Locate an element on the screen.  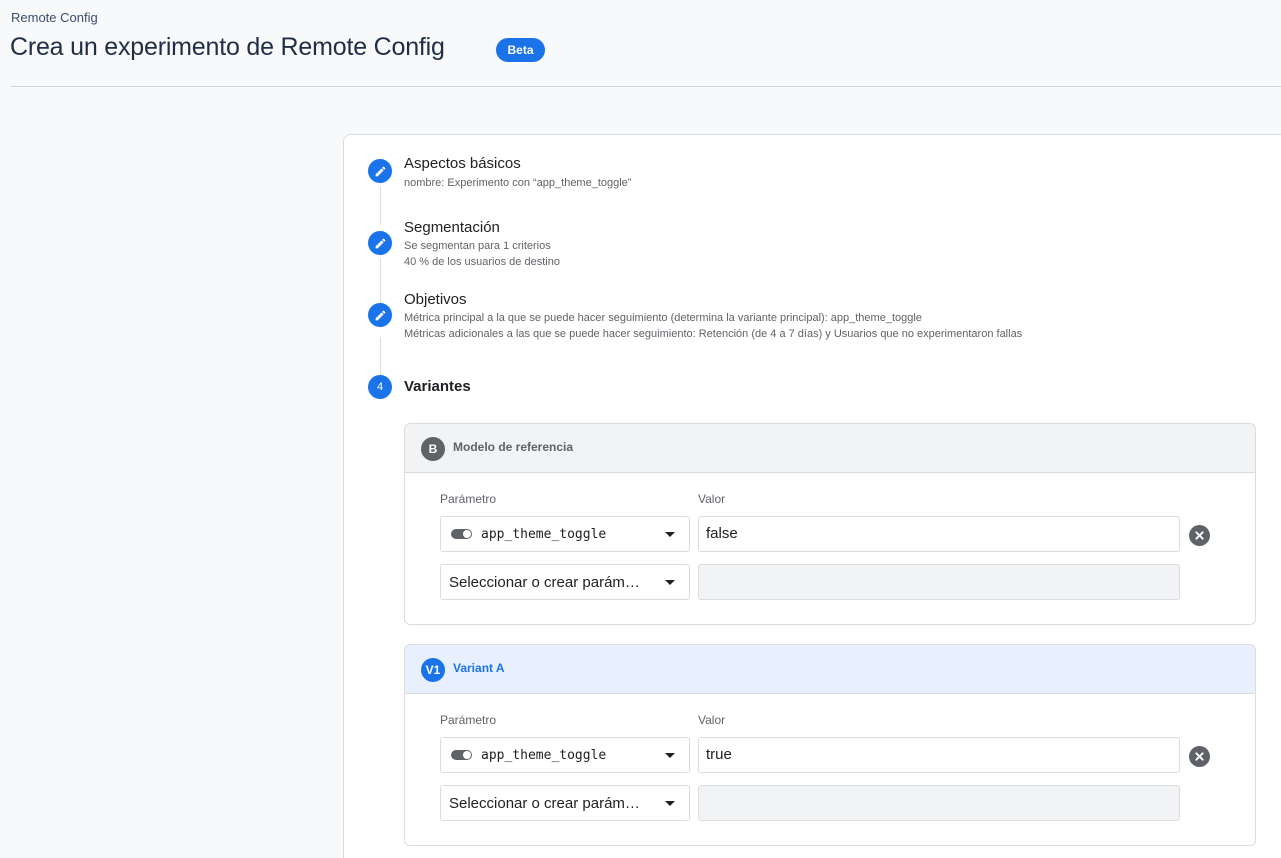
breadcrumb: Remote Config is located at coordinates (54, 17).